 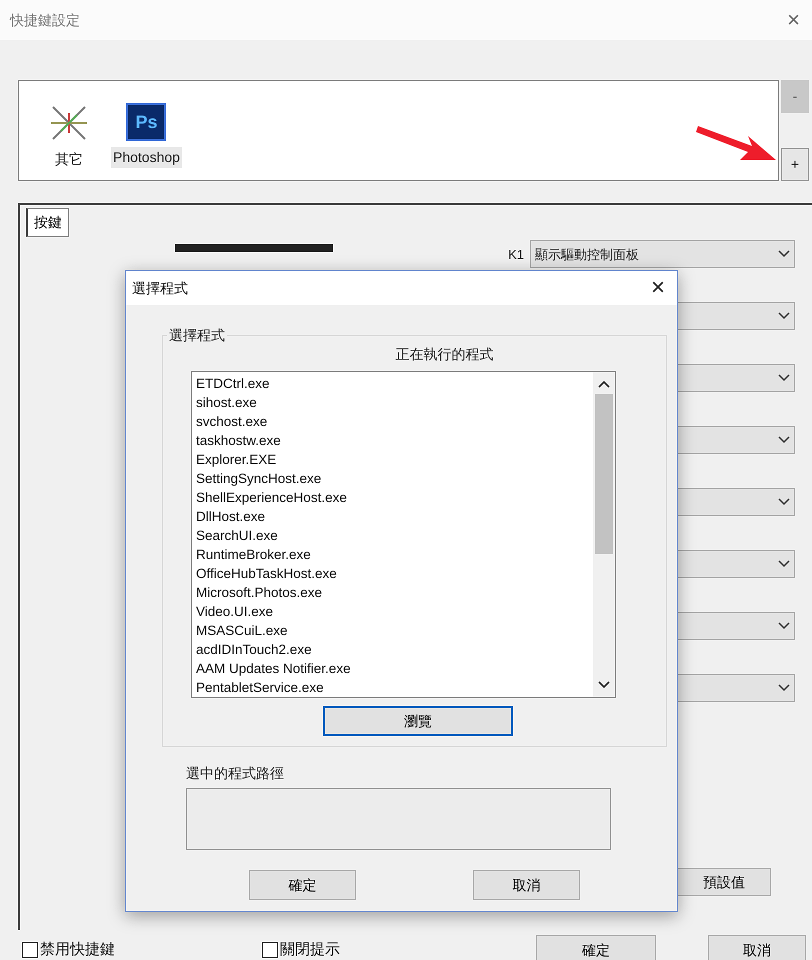 I want to click on list-heading: 正在執行的程式, so click(x=444, y=354).